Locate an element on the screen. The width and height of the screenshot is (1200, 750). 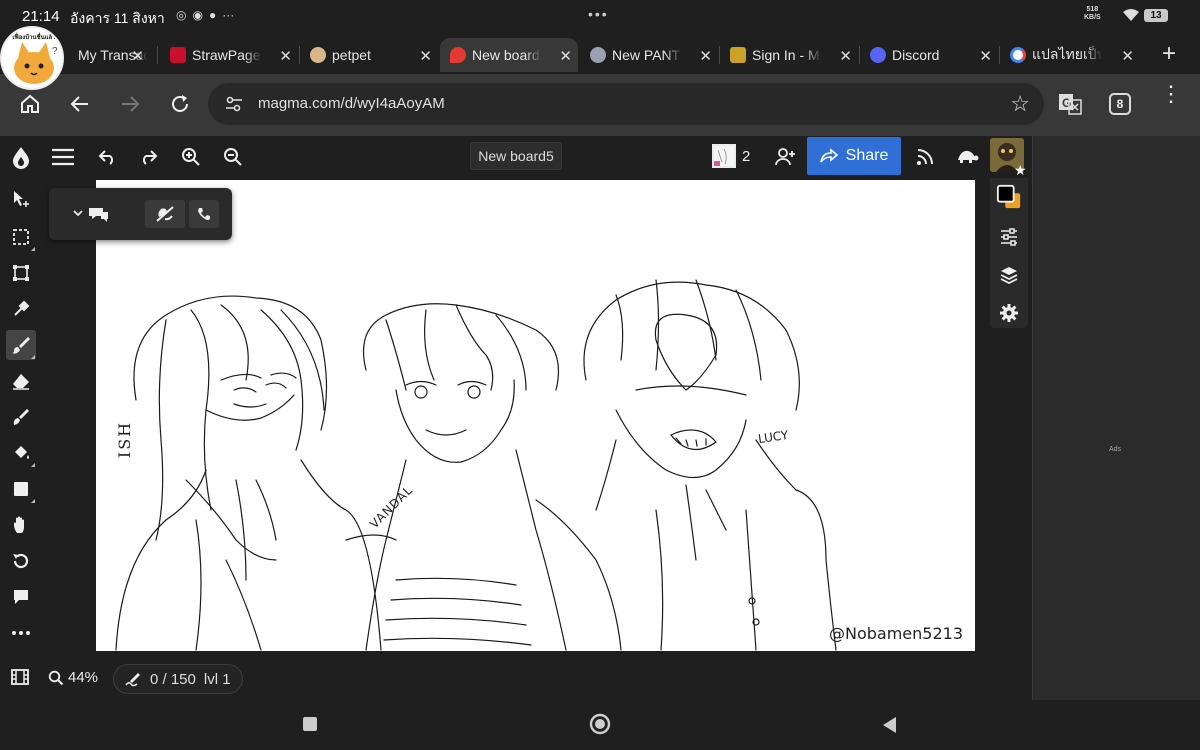
layers-button is located at coordinates (1009, 275).